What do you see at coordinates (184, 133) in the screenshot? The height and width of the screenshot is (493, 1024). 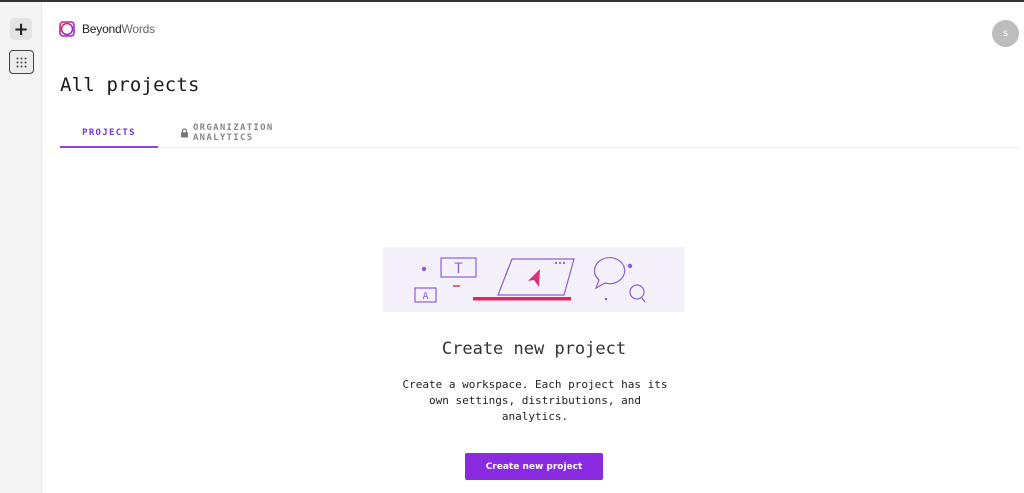 I see `lock-icon` at bounding box center [184, 133].